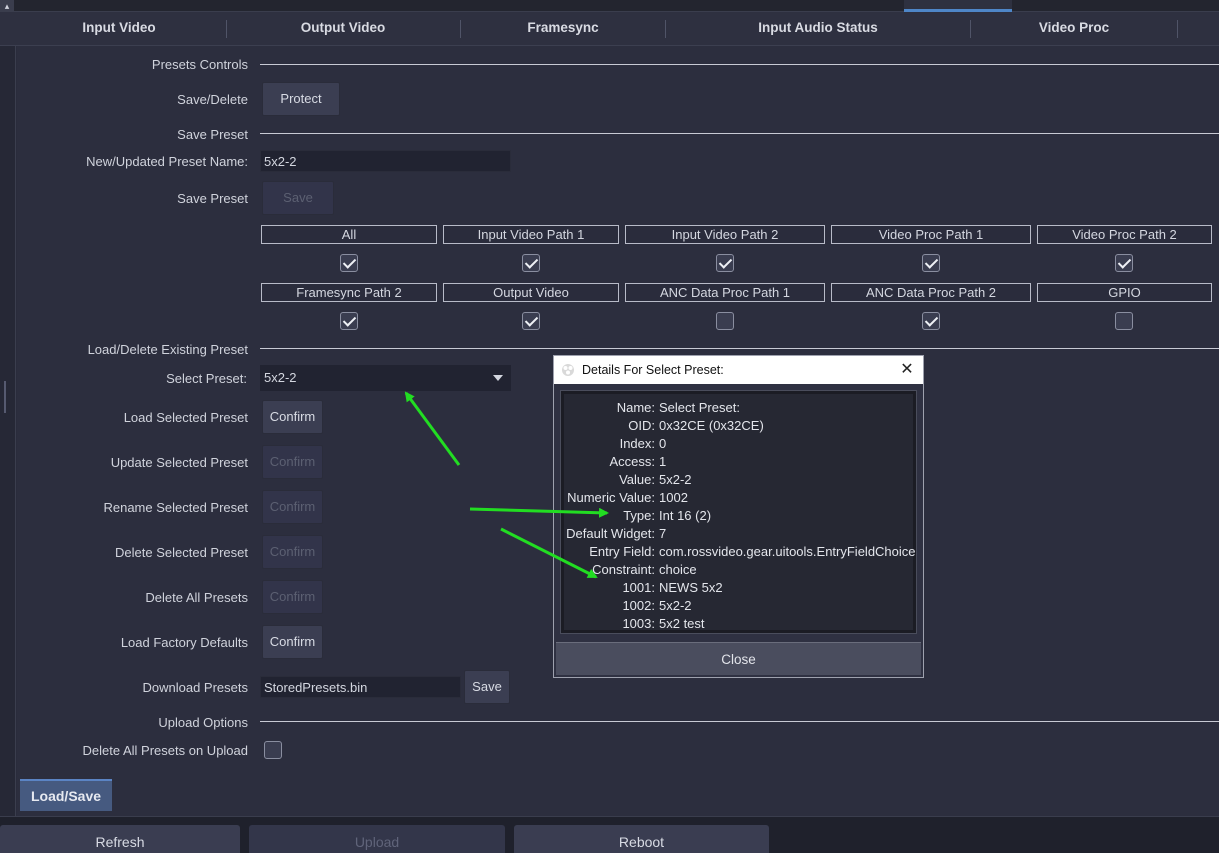 The width and height of the screenshot is (1219, 853). Describe the element at coordinates (349, 292) in the screenshot. I see `path-chip-framesync-2: Framesync Path 2` at that location.